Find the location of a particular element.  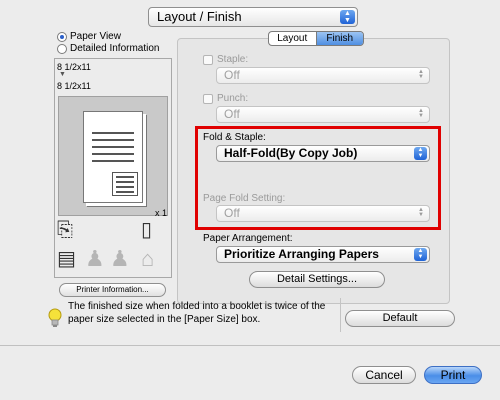

users-icon: ♟ is located at coordinates (120, 258).